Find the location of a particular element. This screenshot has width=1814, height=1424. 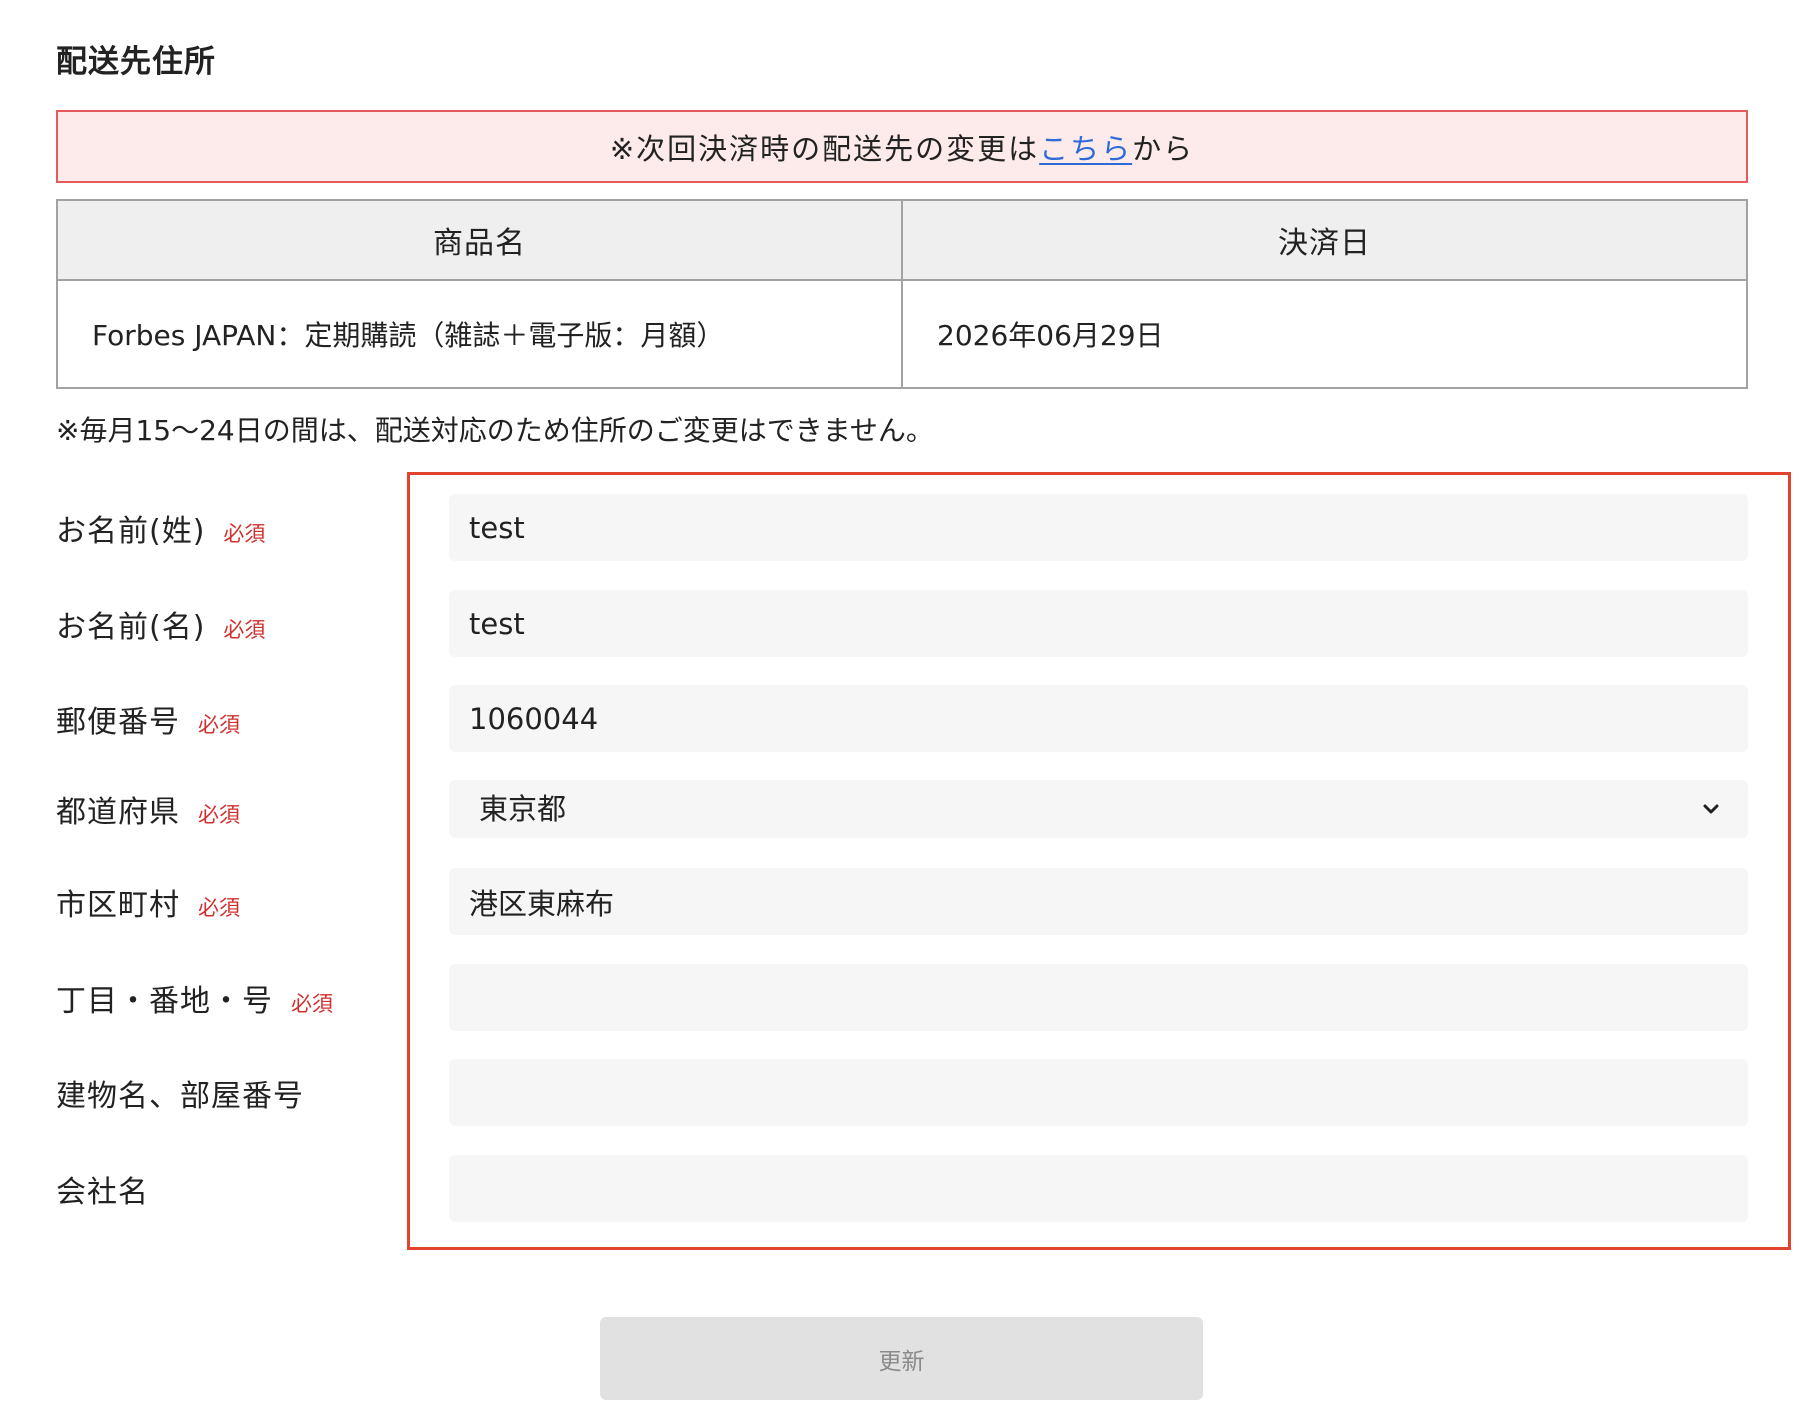

form-row-last-name: お名前(姓) 必須 is located at coordinates (902, 527).